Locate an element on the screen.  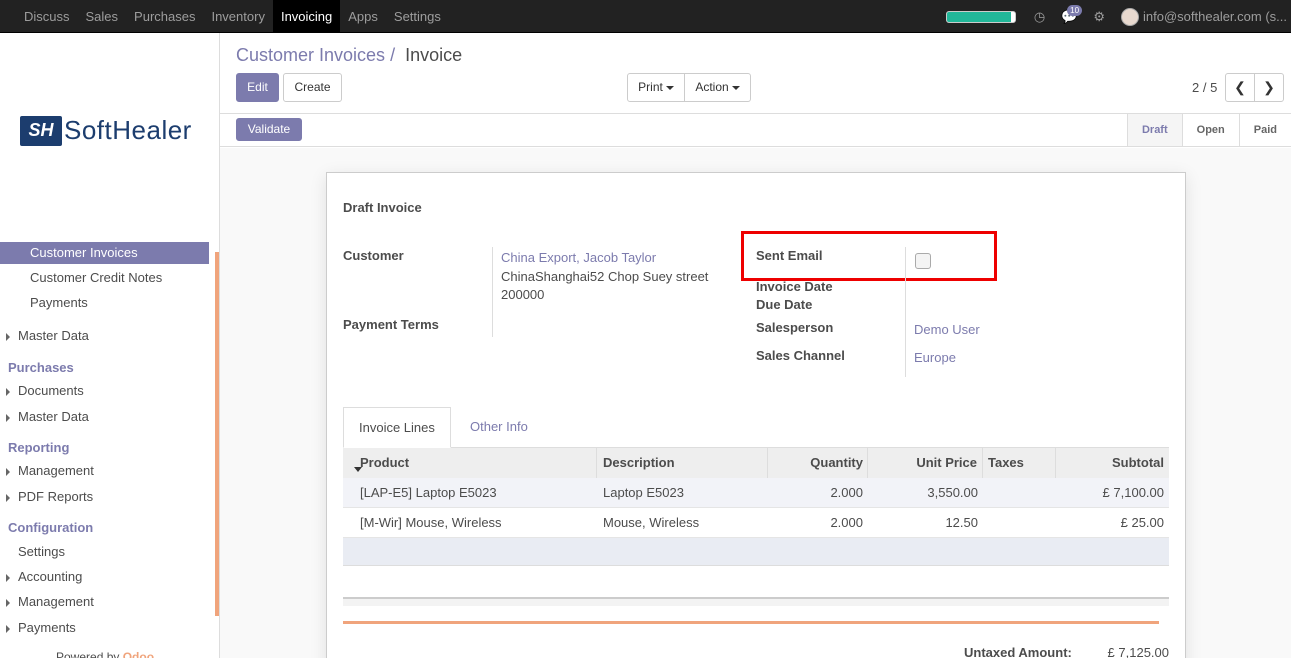
menu-purchases: Purchases is located at coordinates (164, 16).